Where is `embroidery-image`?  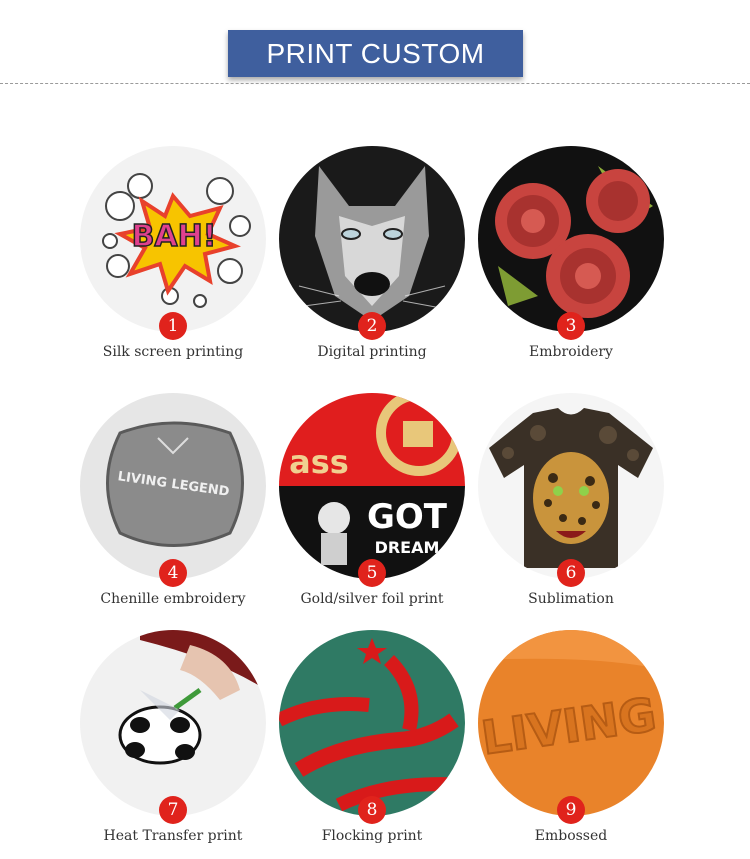
embroidery-image is located at coordinates (571, 239).